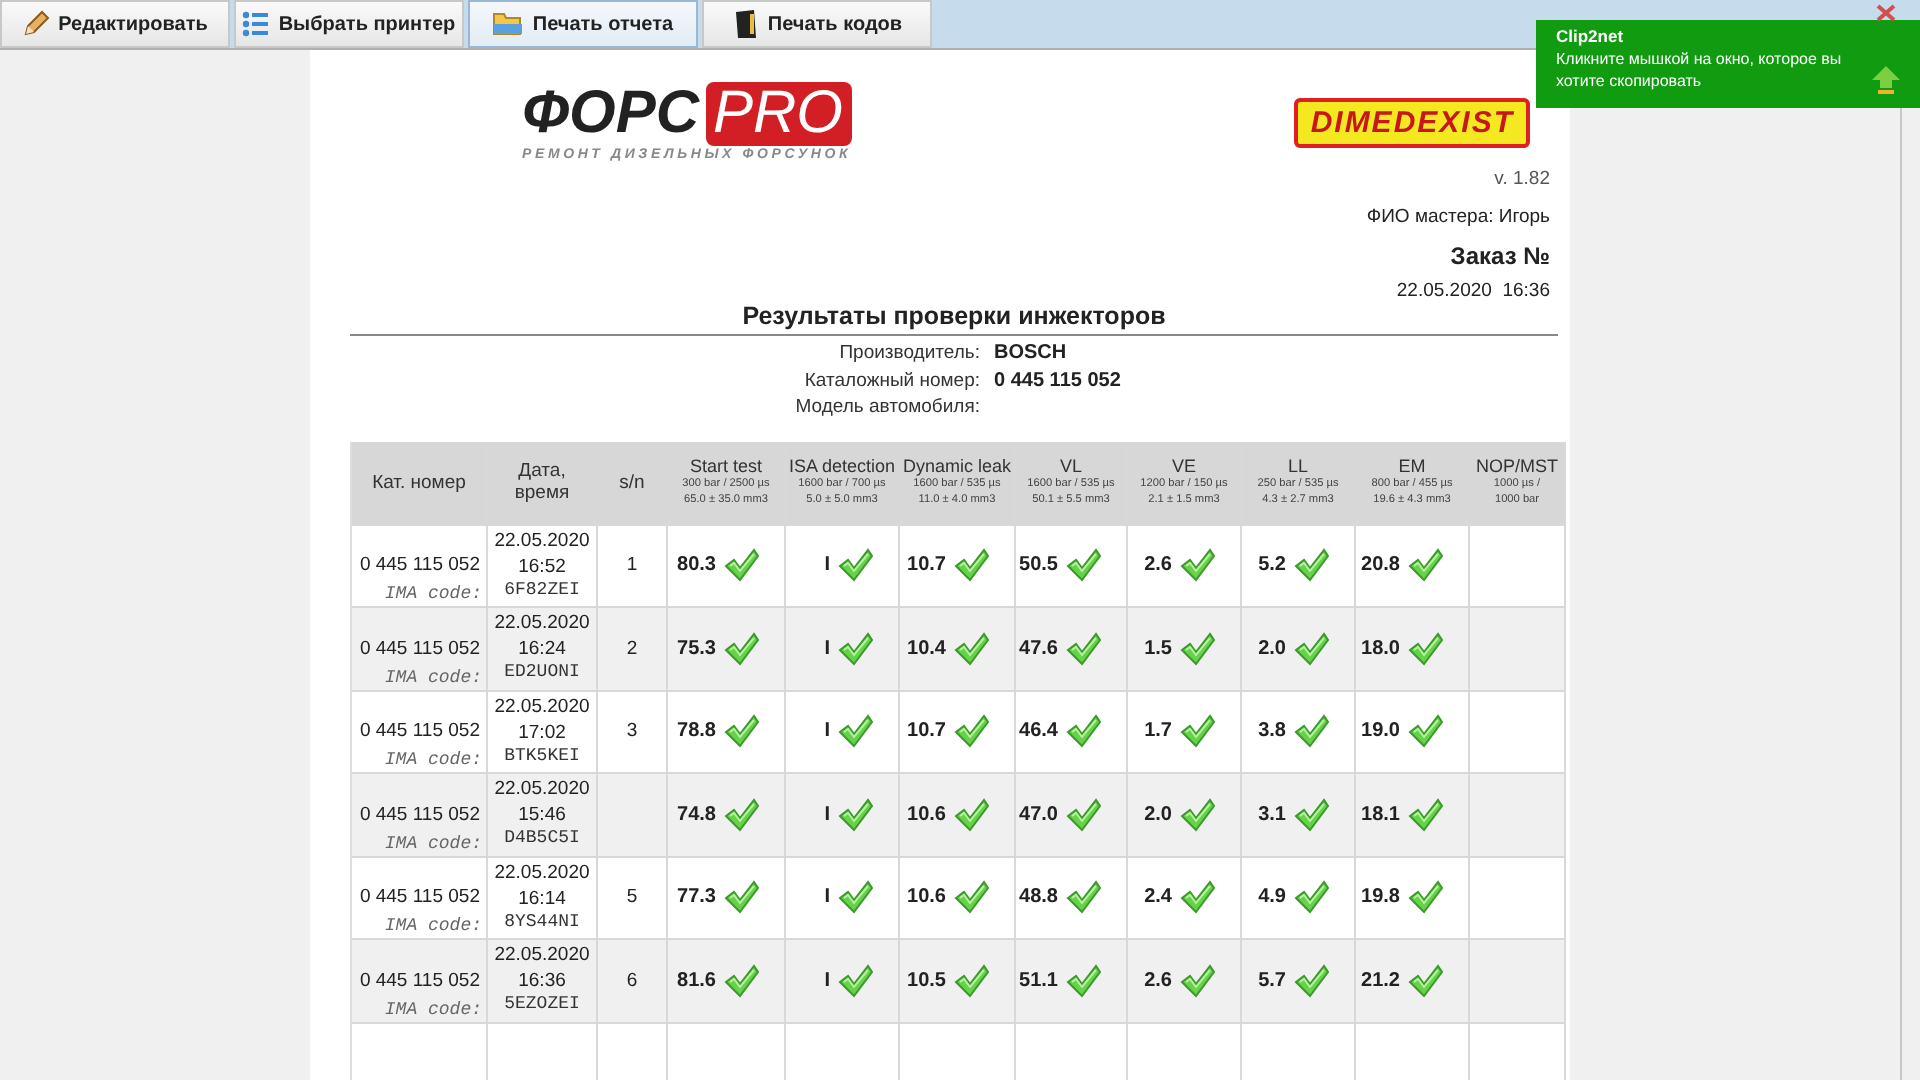 The image size is (1920, 1080). I want to click on result-value: 18.1, so click(1380, 814).